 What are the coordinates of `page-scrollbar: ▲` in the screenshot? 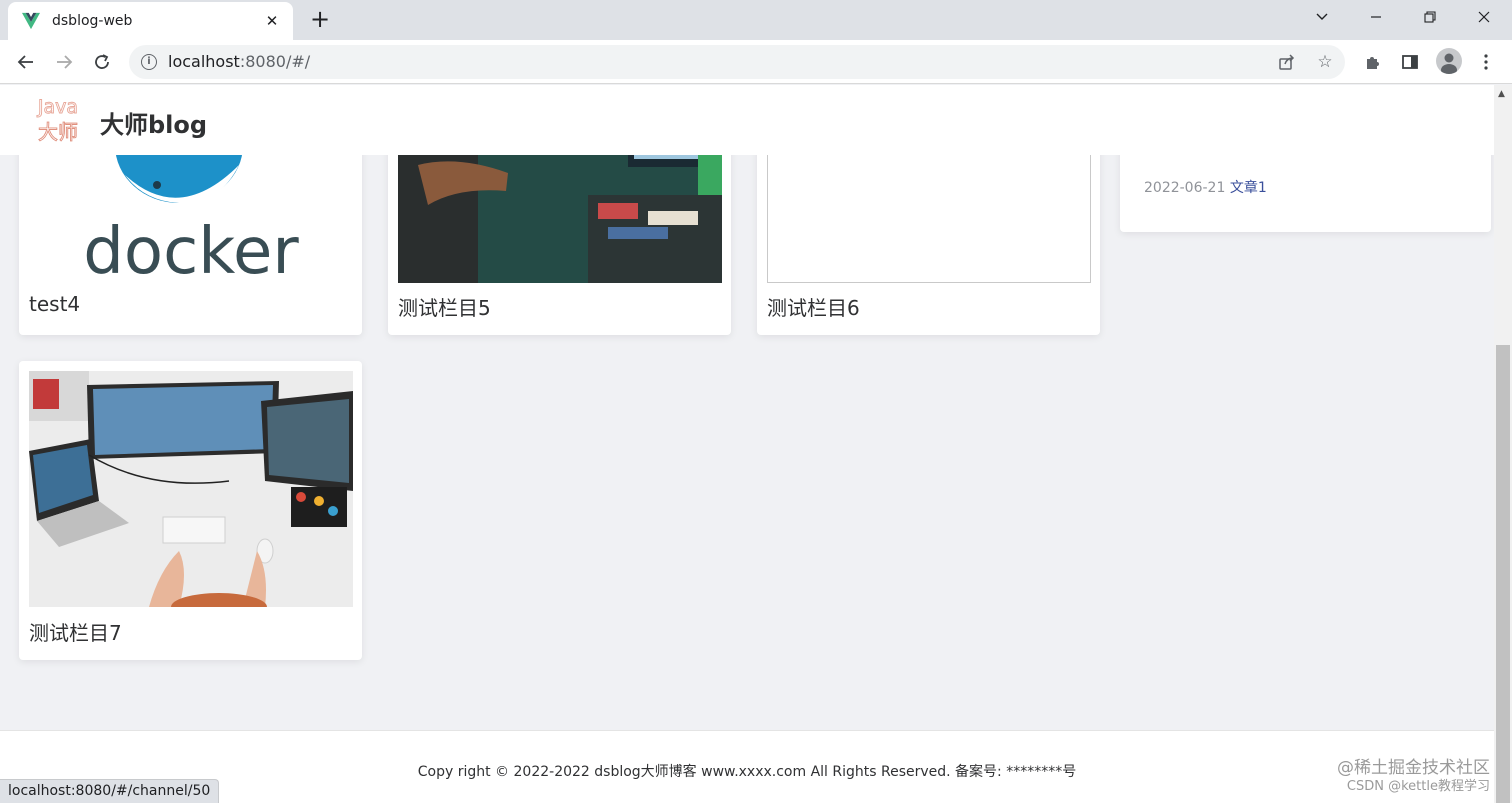 It's located at (1503, 444).